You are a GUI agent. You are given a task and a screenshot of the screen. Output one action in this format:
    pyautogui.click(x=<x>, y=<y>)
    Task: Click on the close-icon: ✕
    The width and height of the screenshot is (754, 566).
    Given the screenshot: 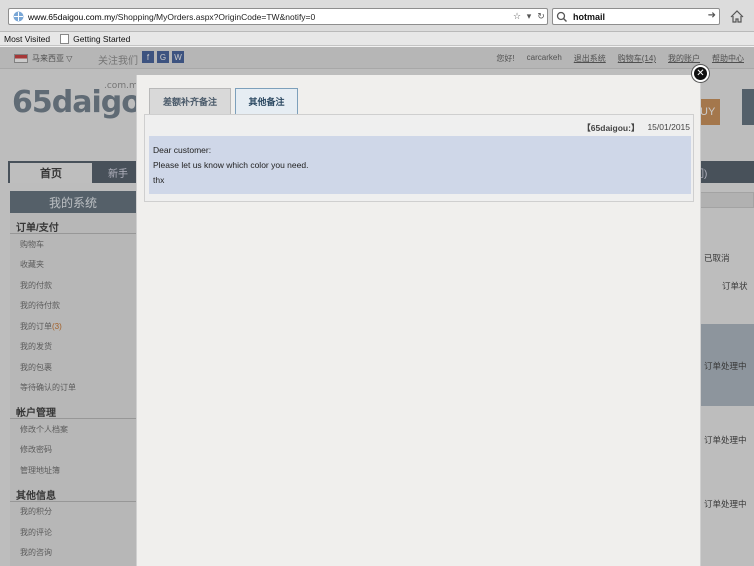 What is the action you would take?
    pyautogui.click(x=700, y=73)
    